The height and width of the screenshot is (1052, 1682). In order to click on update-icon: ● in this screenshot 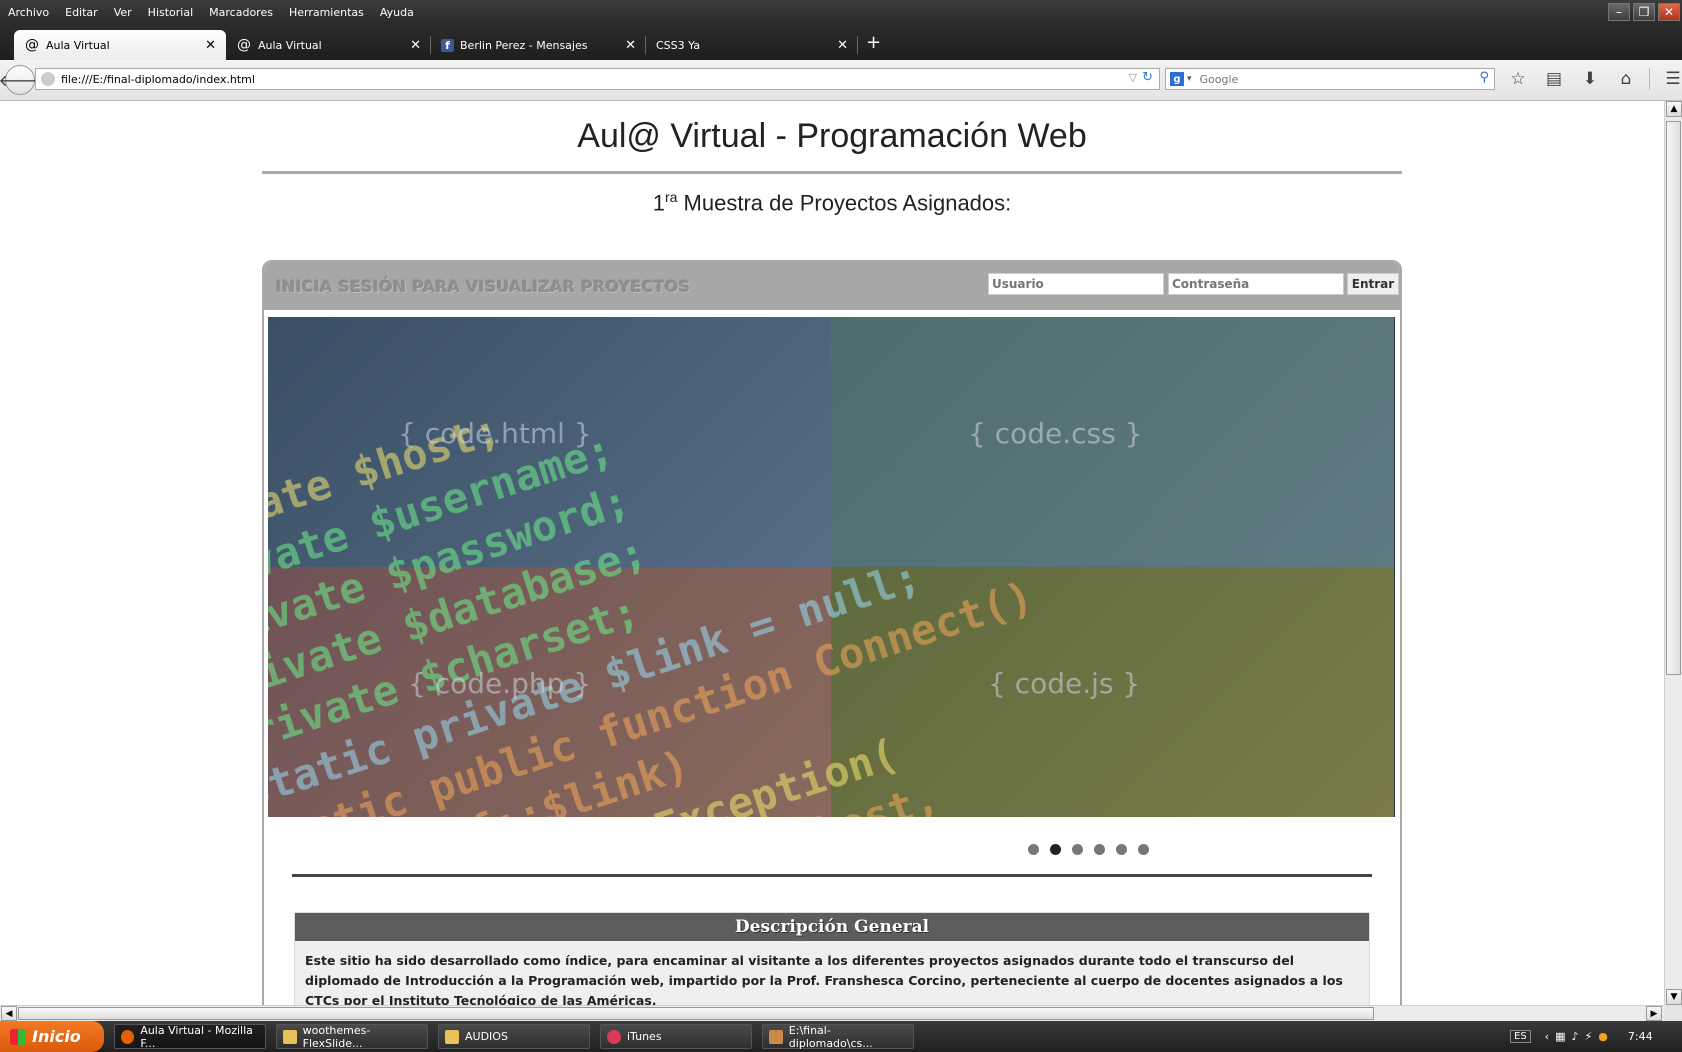, I will do `click(1603, 1036)`.